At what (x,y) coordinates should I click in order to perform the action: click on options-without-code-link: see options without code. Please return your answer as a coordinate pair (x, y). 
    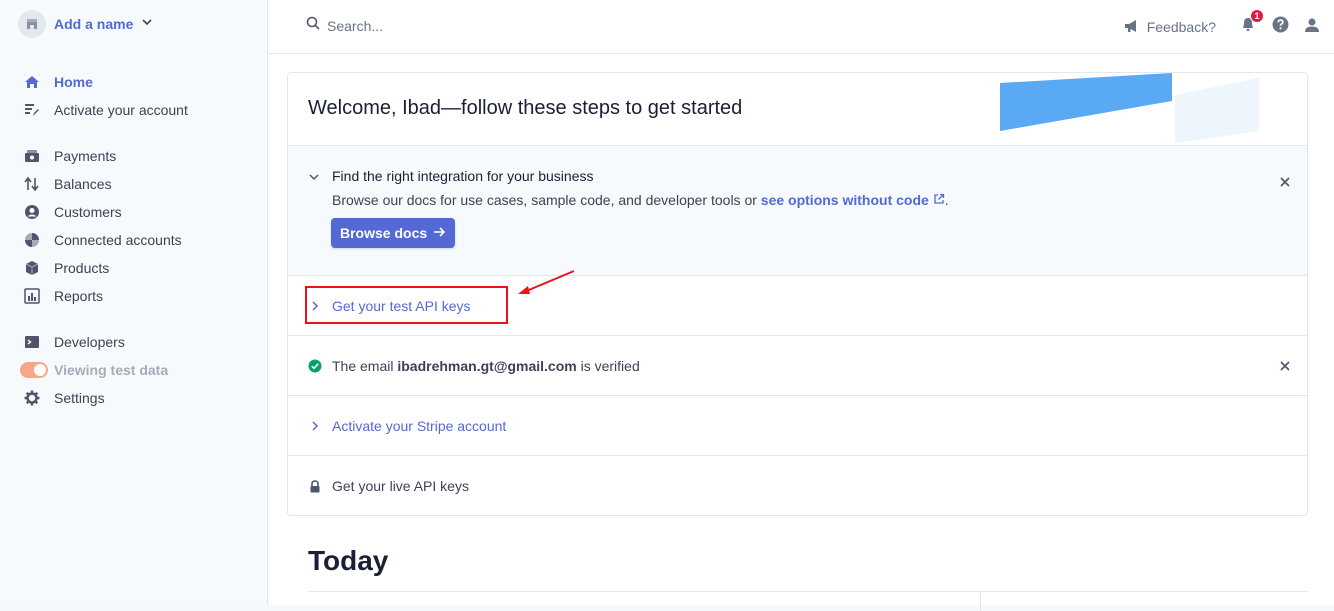
    Looking at the image, I should click on (853, 200).